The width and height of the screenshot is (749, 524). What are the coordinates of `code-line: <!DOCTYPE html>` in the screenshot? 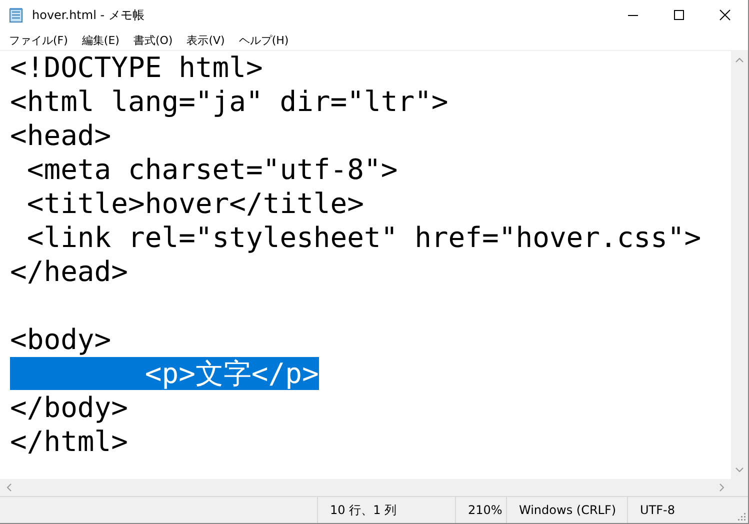 It's located at (136, 67).